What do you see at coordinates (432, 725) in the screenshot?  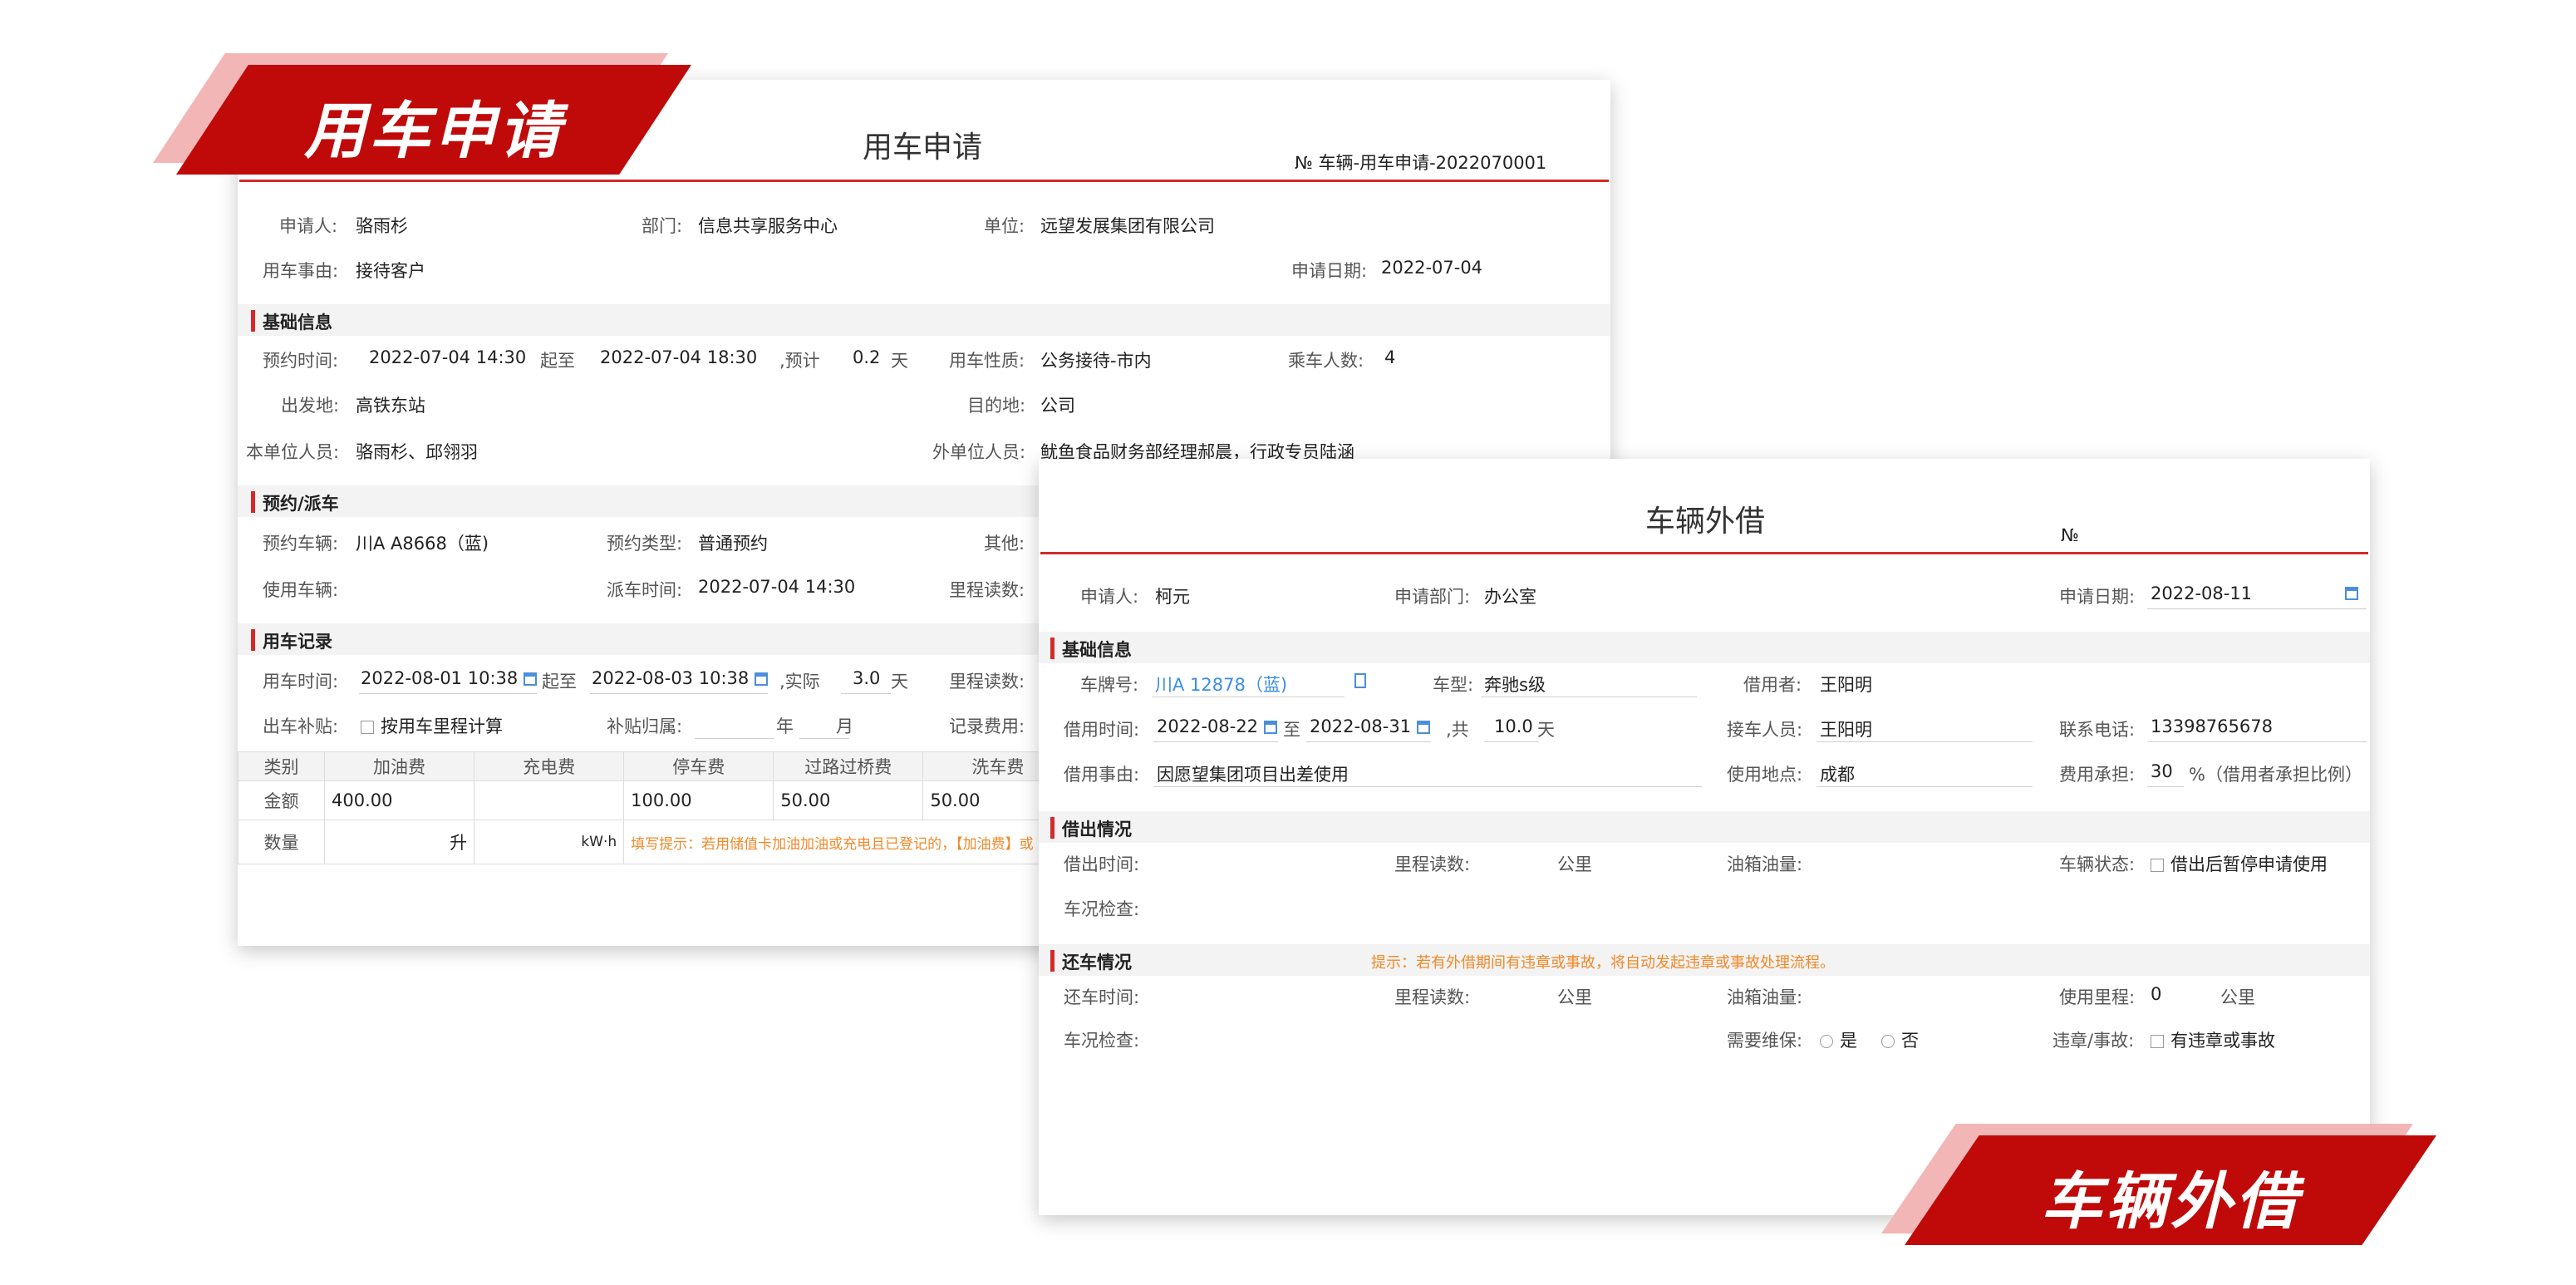 I see `subsidy-checkbox: 按用车里程计算` at bounding box center [432, 725].